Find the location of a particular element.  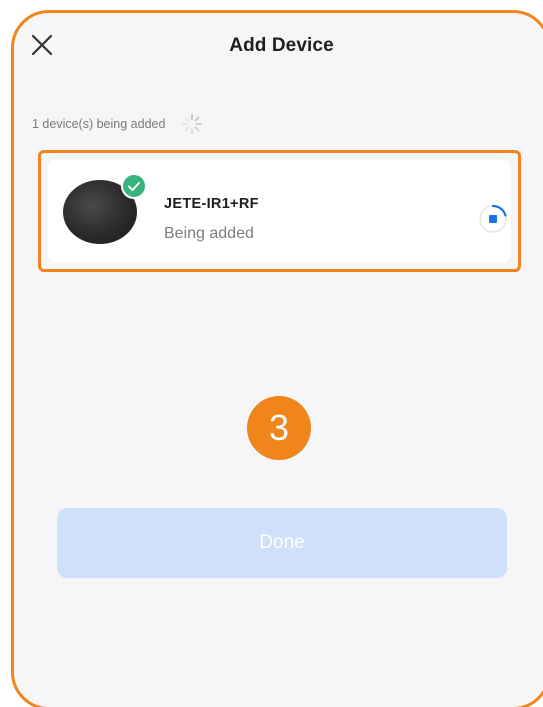

step-number-badge: 3 is located at coordinates (279, 428).